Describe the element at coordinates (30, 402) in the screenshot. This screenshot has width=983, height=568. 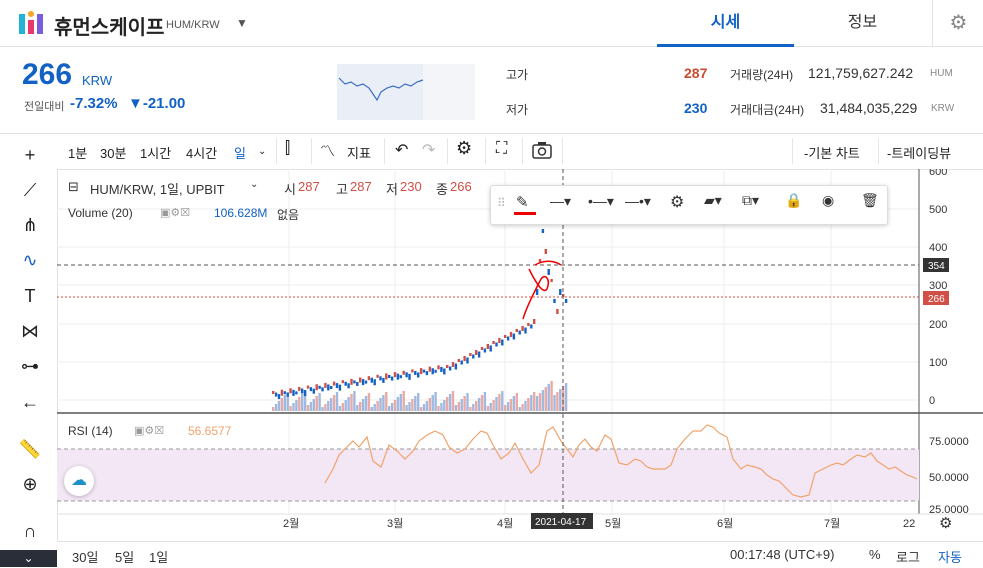
I see `back-arrow-icon: ←` at that location.